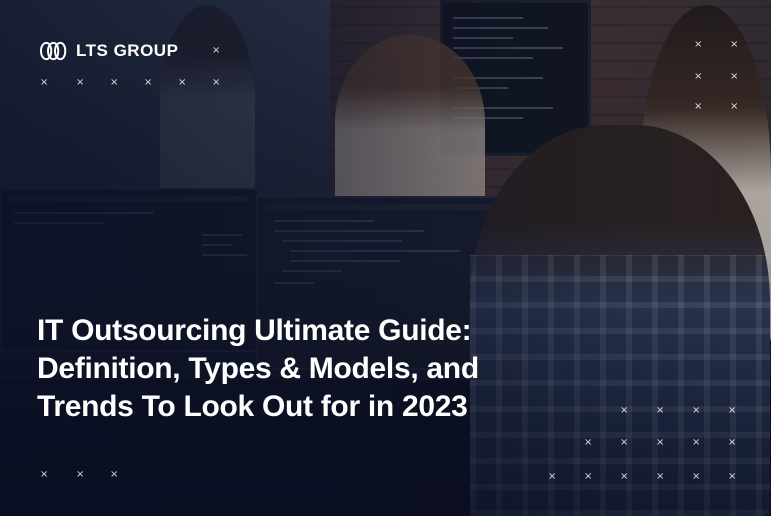  Describe the element at coordinates (127, 50) in the screenshot. I see `brand-name: LTS GROUP` at that location.